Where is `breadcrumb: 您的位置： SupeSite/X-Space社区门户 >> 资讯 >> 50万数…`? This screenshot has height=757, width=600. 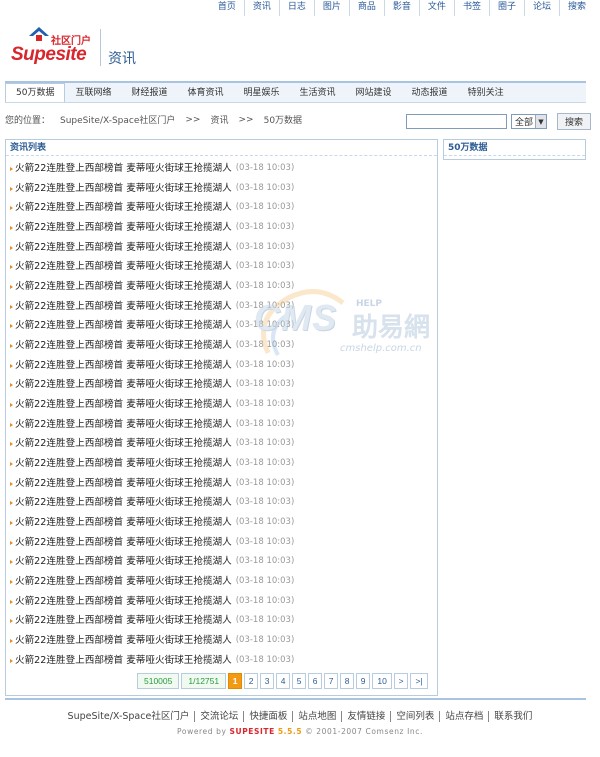 breadcrumb: 您的位置： SupeSite/X-Space社区门户 >> 资讯 >> 50万数… is located at coordinates (153, 120).